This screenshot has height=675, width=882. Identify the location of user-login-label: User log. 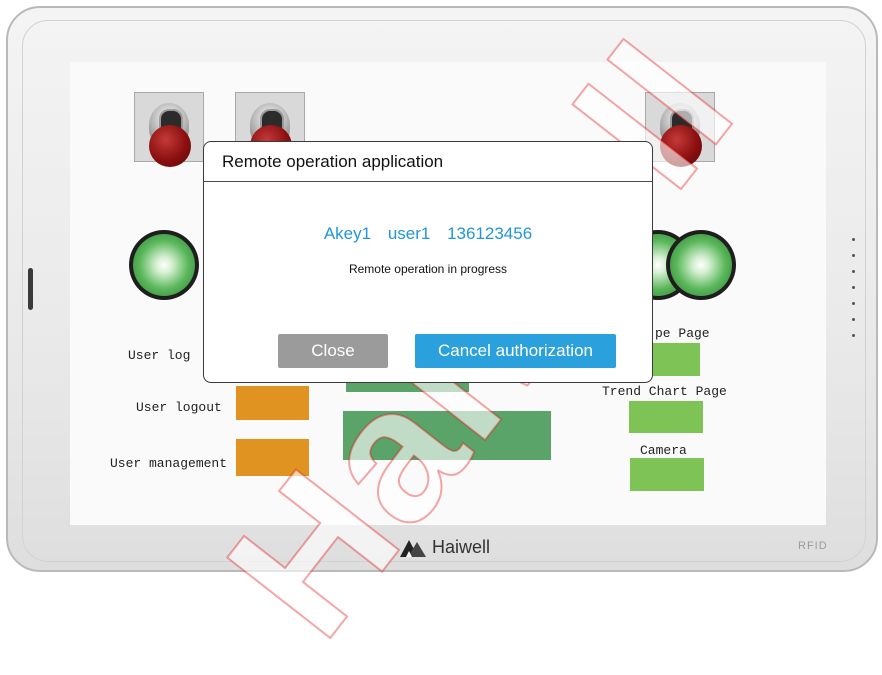
(159, 355).